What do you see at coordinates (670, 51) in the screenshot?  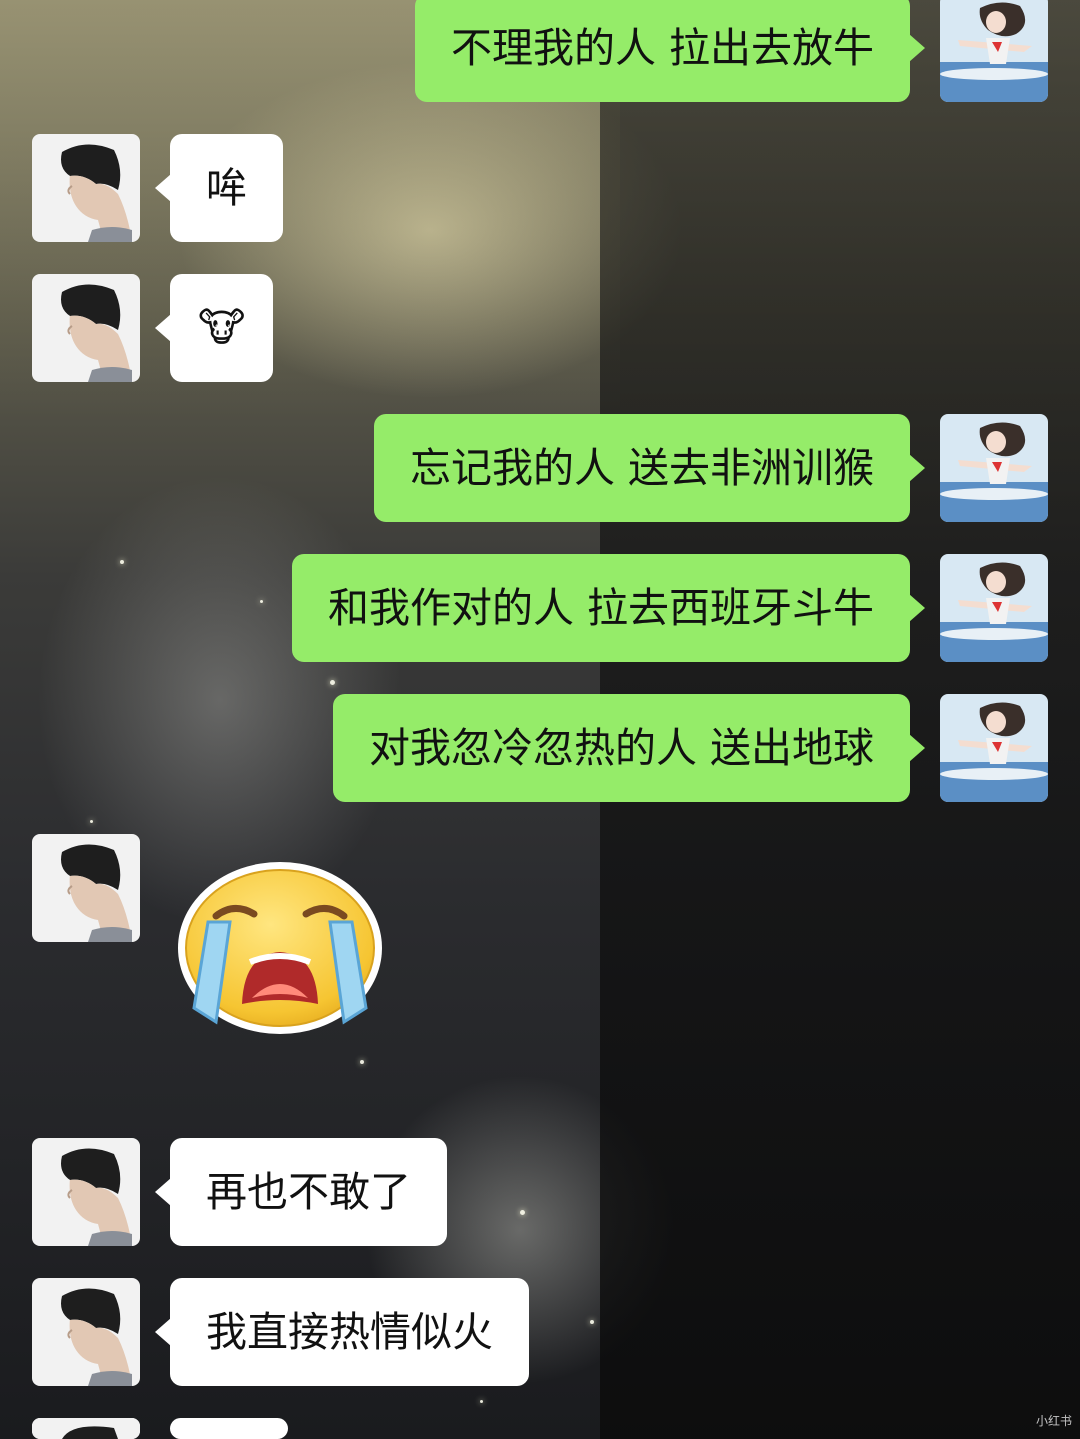 I see `outgoing-message-bubble: 不理我的人 拉出去放牛` at bounding box center [670, 51].